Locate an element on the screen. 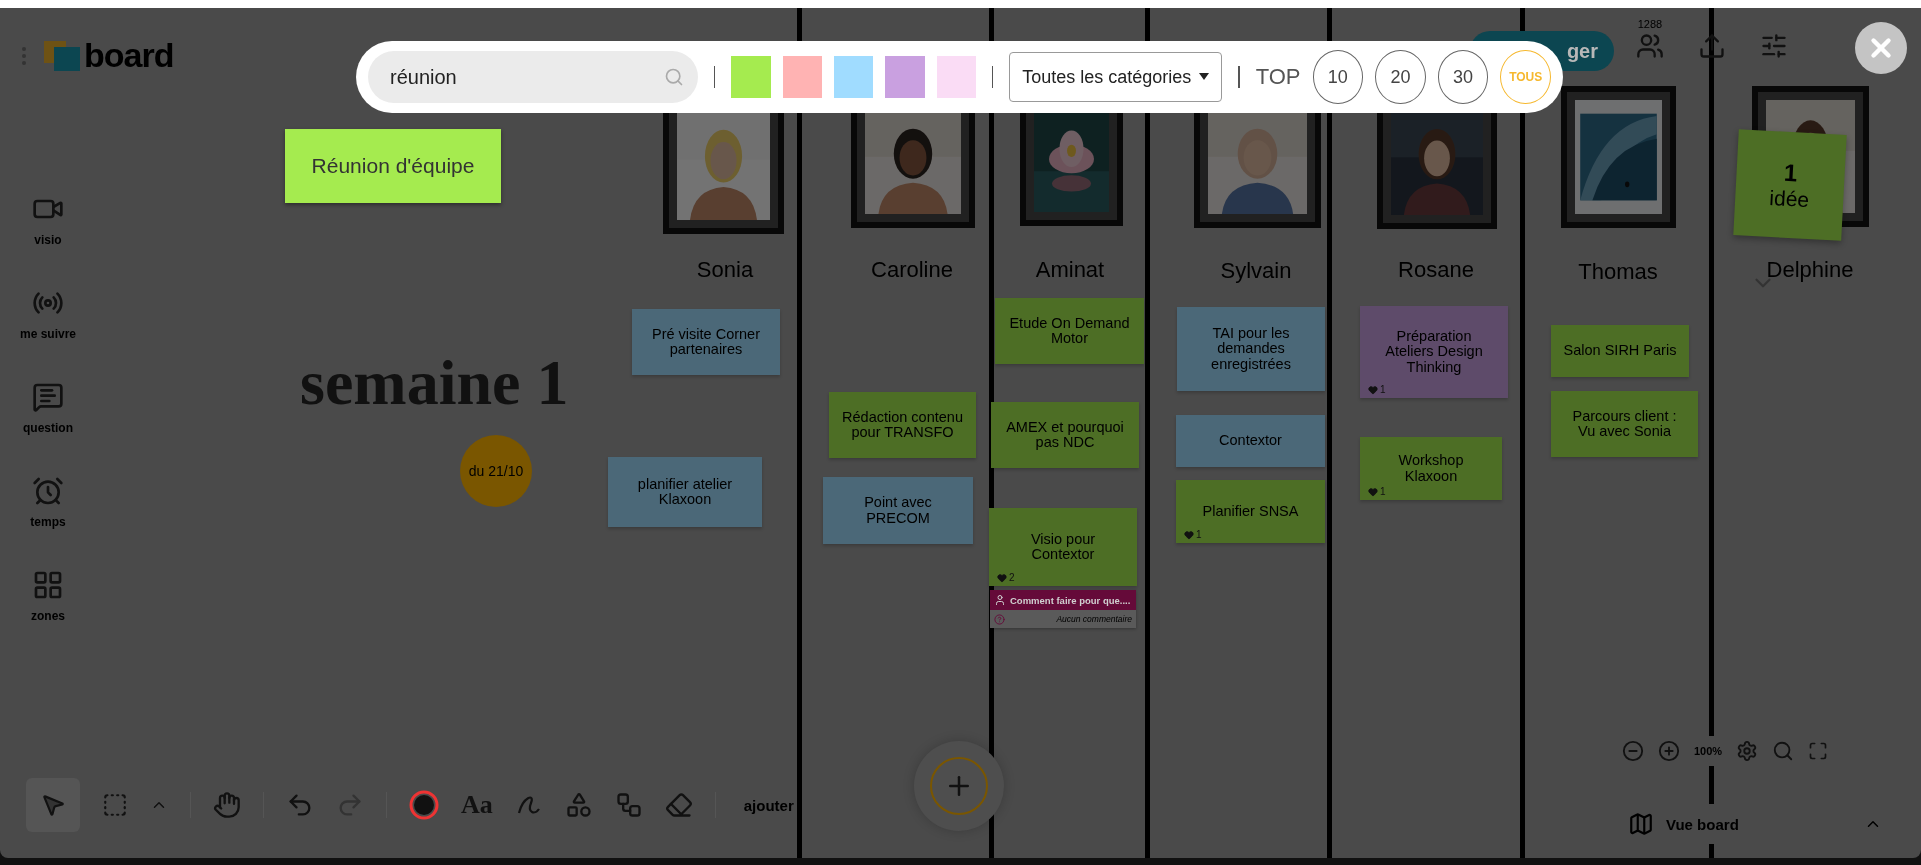 The height and width of the screenshot is (865, 1921). sidebar-item: zones is located at coordinates (48, 596).